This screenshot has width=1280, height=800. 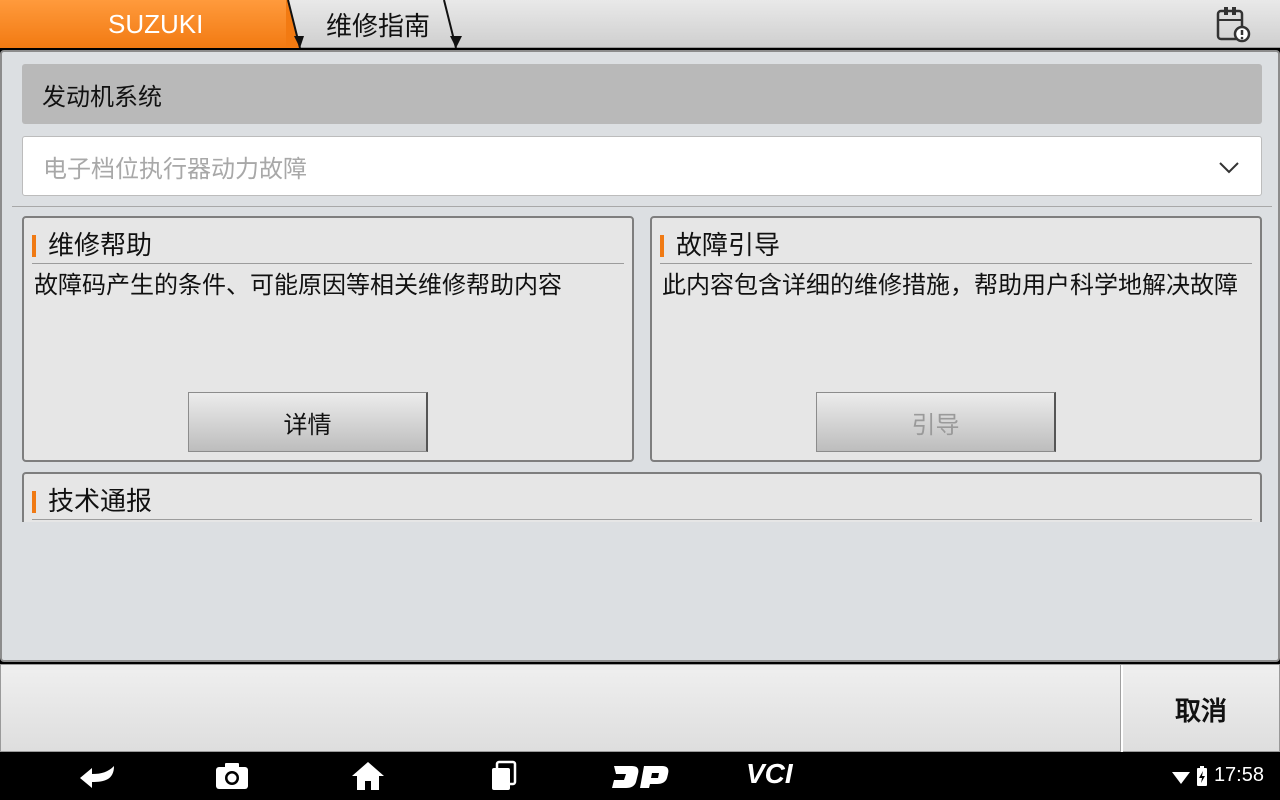 I want to click on bottom-action-bar: 取消, so click(x=640, y=708).